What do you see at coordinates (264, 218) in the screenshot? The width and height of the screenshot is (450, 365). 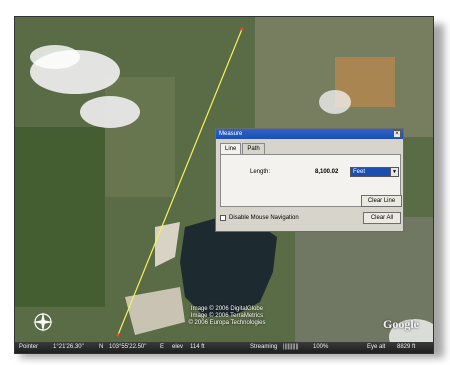 I see `disable-nav-label: Disable Mouse Navigation` at bounding box center [264, 218].